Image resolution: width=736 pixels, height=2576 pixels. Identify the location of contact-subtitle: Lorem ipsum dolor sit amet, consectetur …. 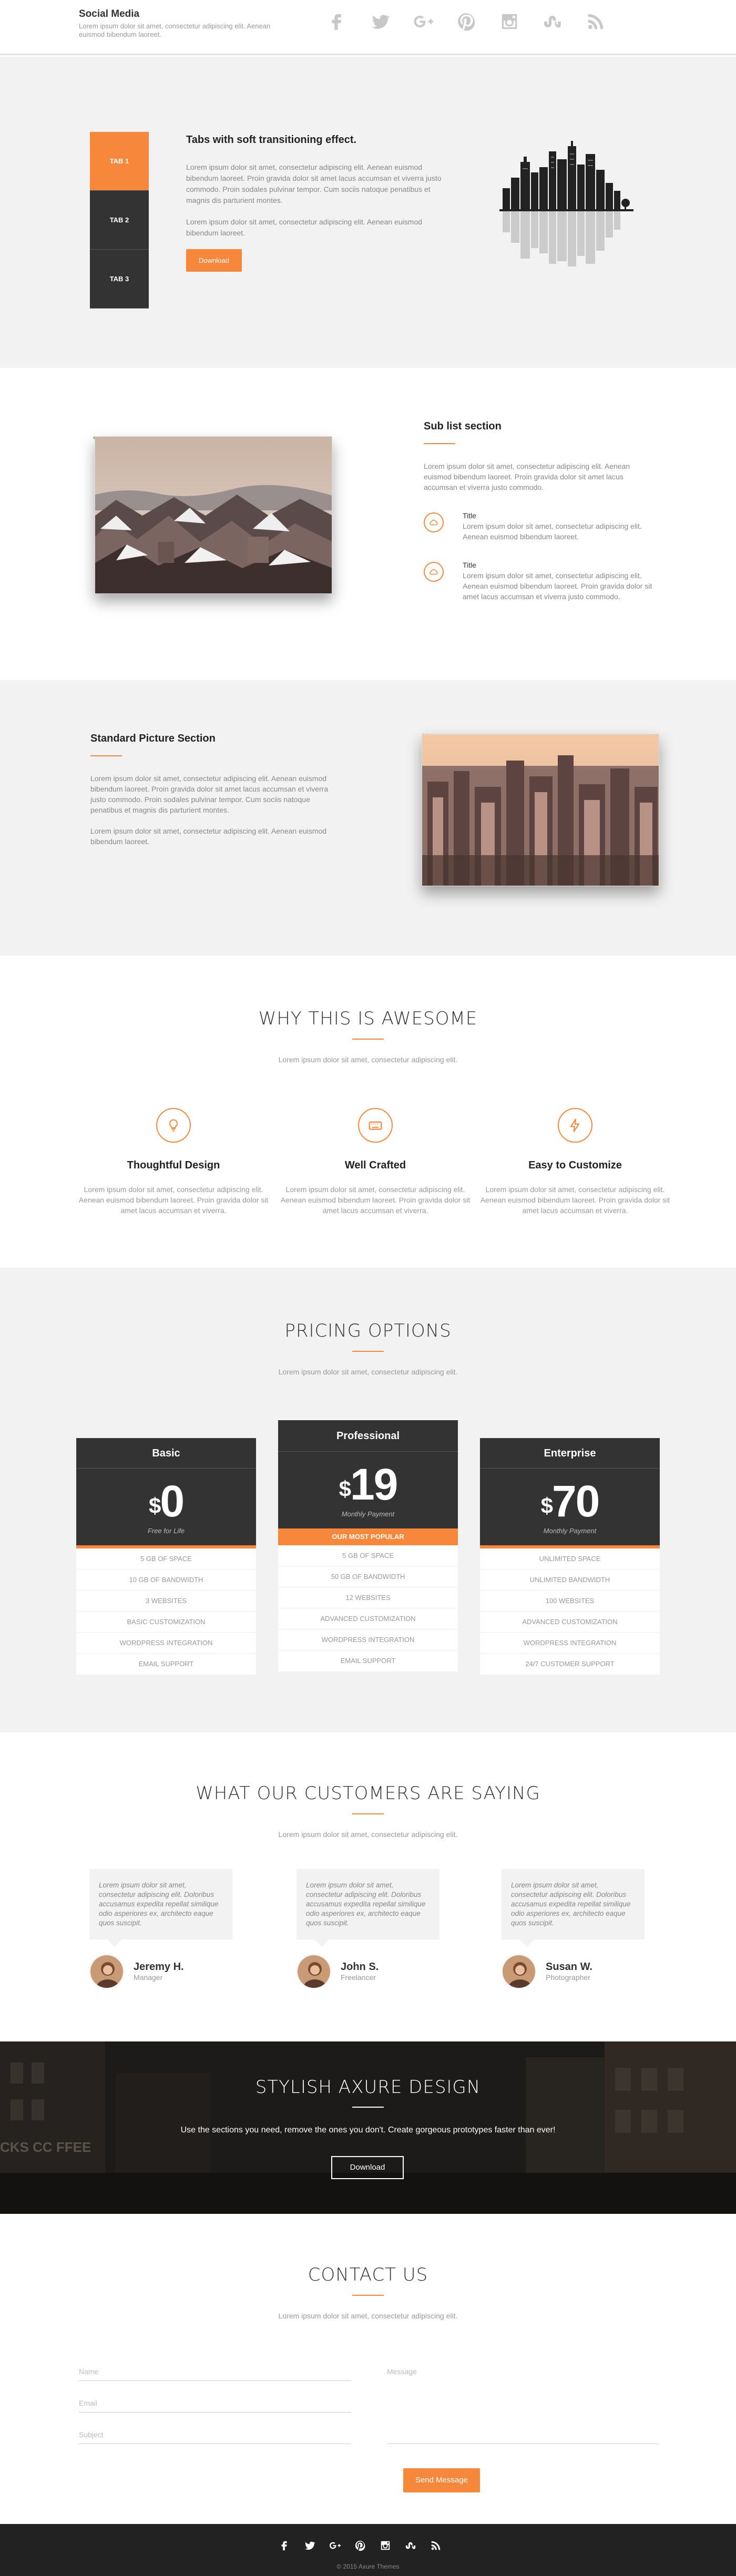
(368, 2316).